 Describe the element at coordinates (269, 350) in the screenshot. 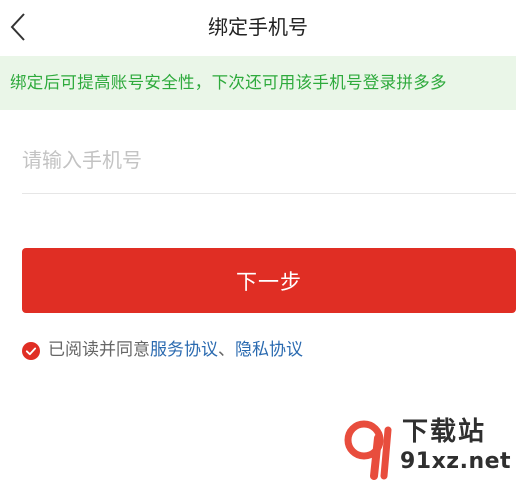

I see `privacy-agreement-link: 隐私协议` at that location.